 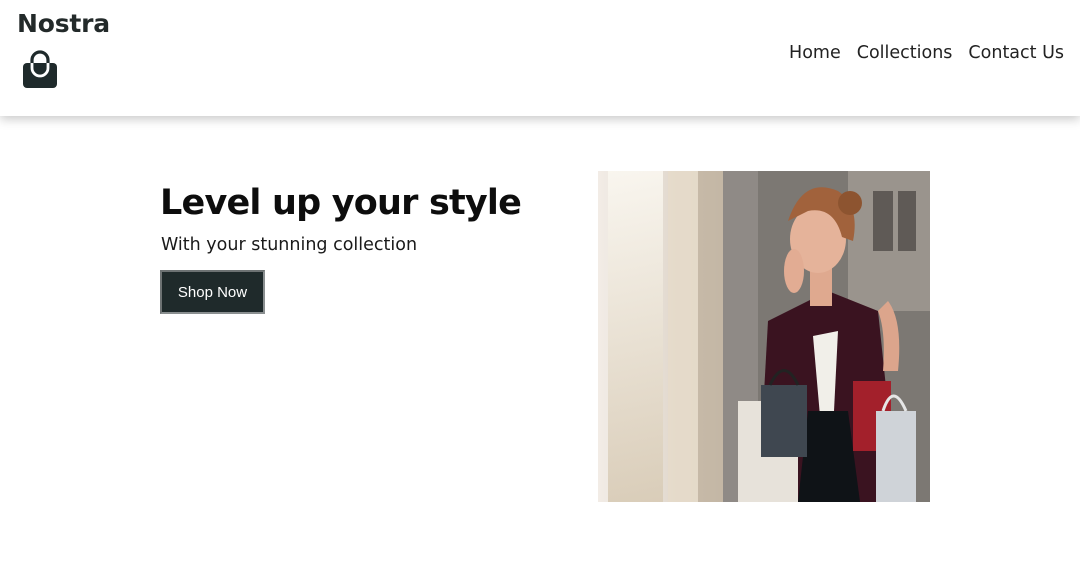 I want to click on brand-name: Nostra, so click(x=63, y=23).